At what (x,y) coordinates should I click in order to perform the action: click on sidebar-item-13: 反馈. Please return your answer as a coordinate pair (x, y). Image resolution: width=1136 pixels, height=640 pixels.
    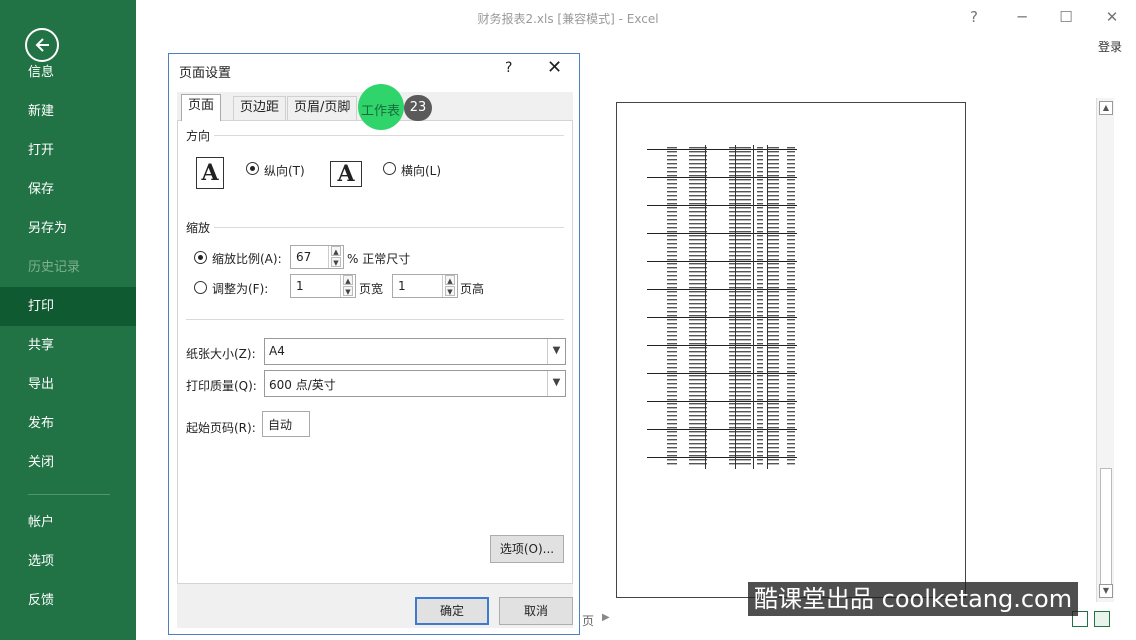
    Looking at the image, I should click on (68, 600).